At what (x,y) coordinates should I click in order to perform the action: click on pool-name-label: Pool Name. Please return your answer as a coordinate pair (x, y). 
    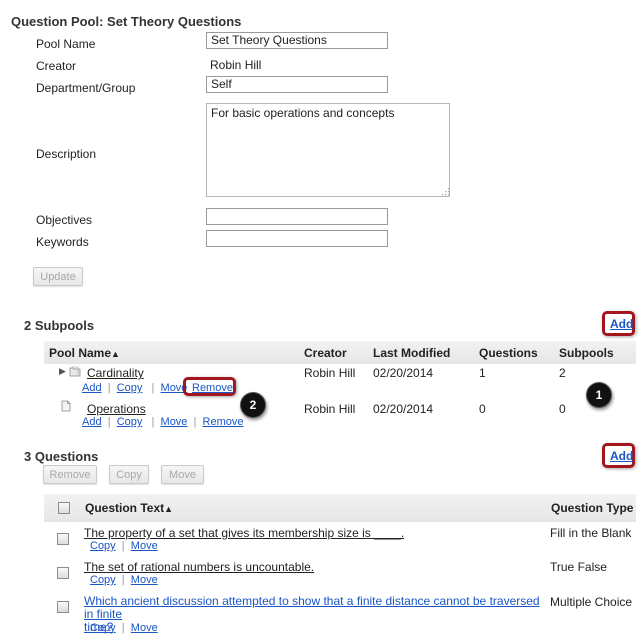
    Looking at the image, I should click on (66, 44).